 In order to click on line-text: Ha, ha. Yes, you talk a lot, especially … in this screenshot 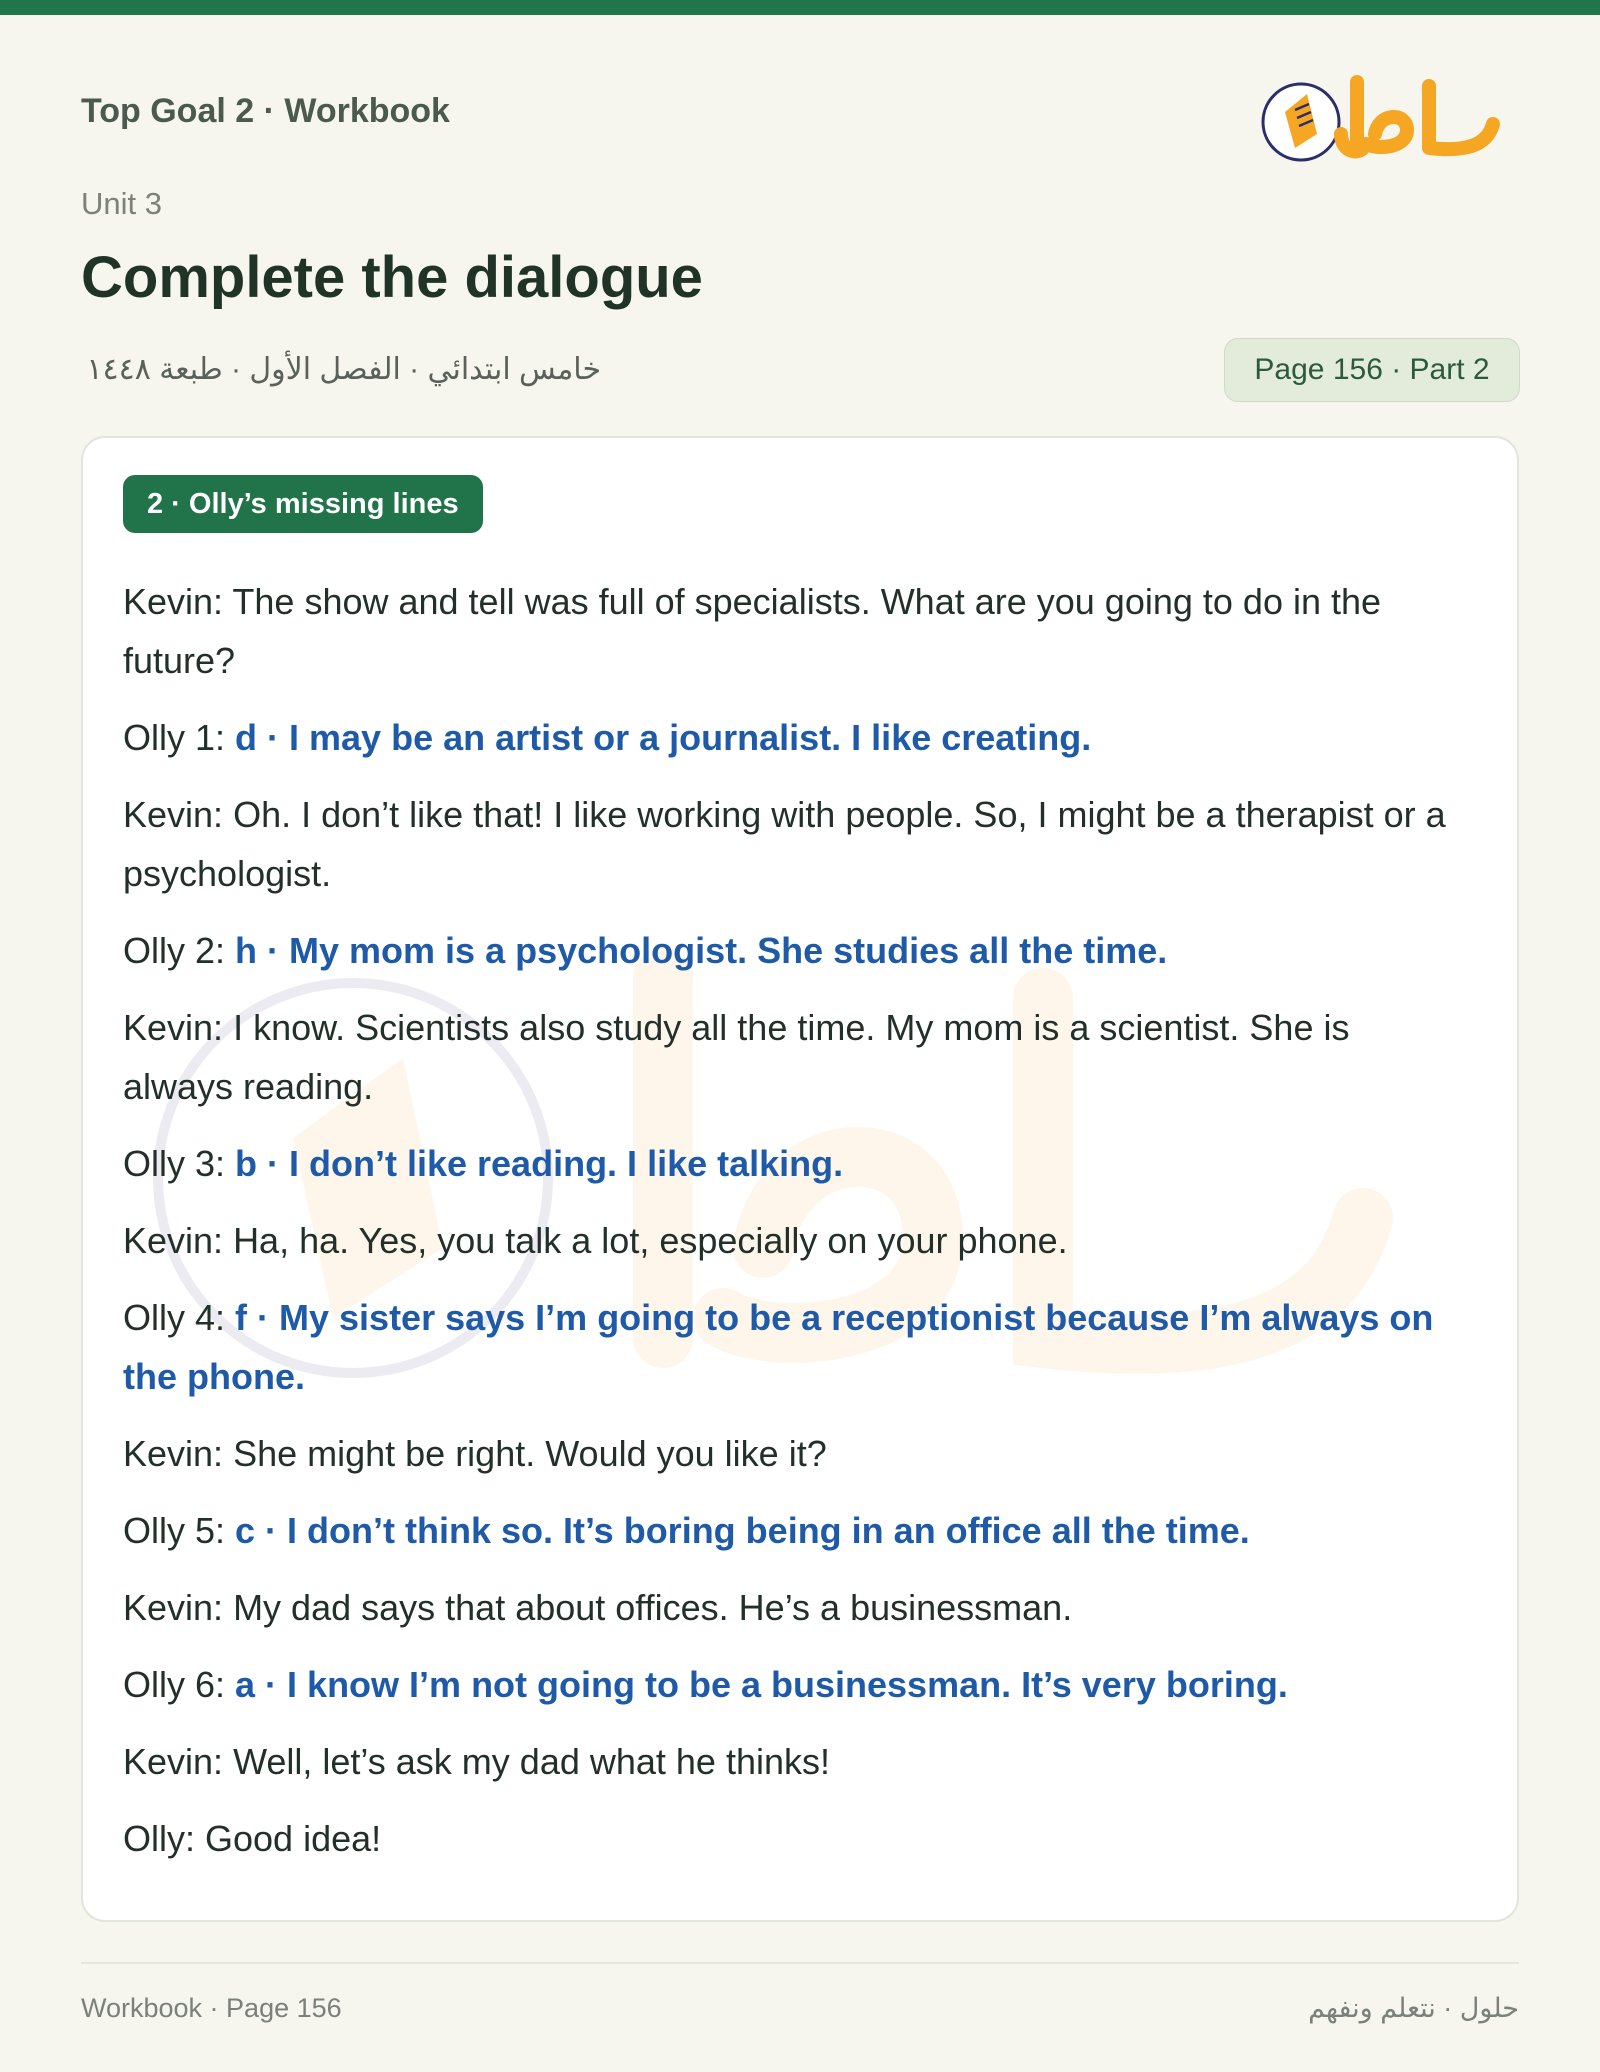, I will do `click(650, 1240)`.